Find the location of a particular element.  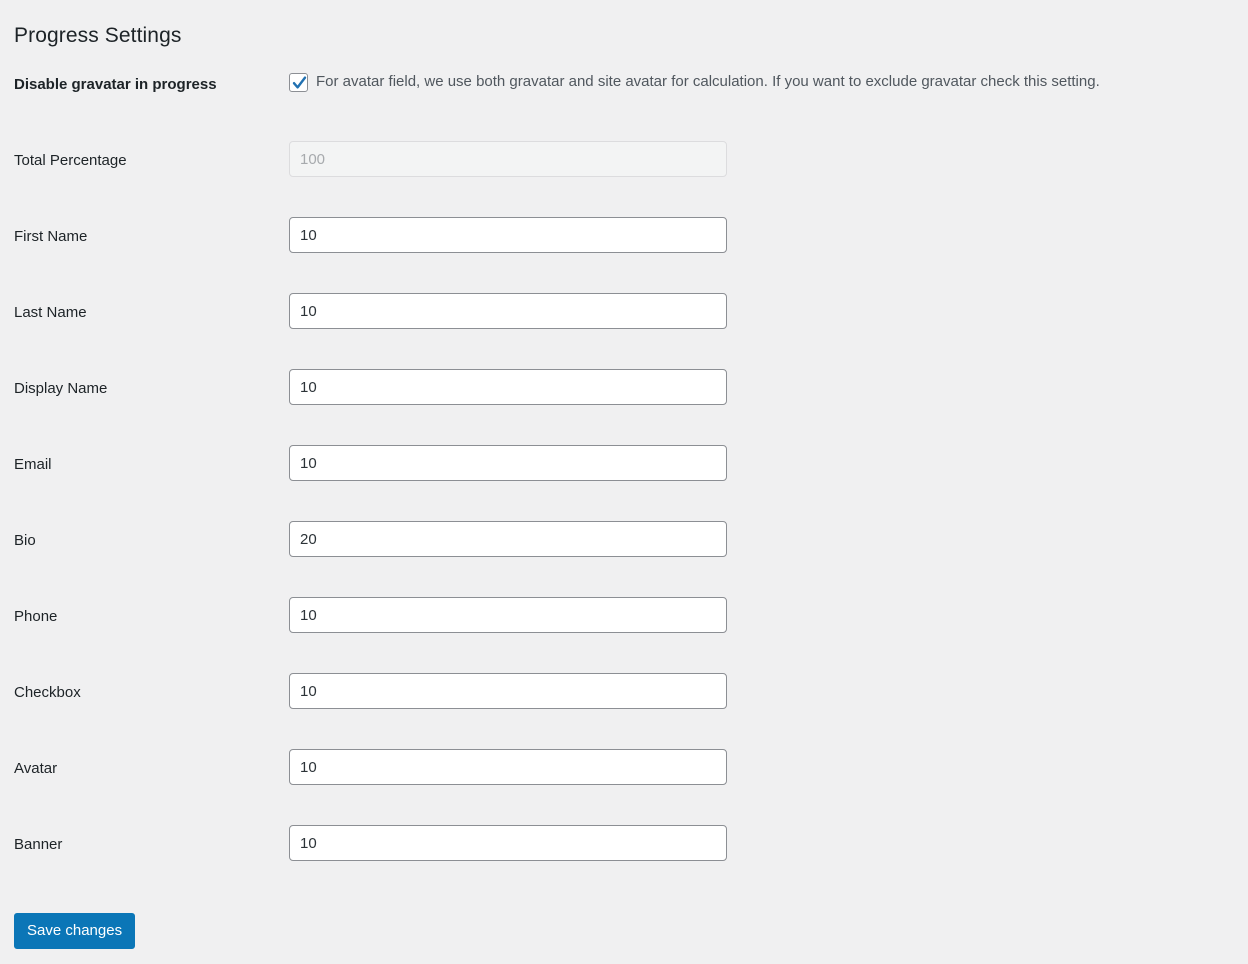

field-label-checkbox: Checkbox is located at coordinates (47, 692).